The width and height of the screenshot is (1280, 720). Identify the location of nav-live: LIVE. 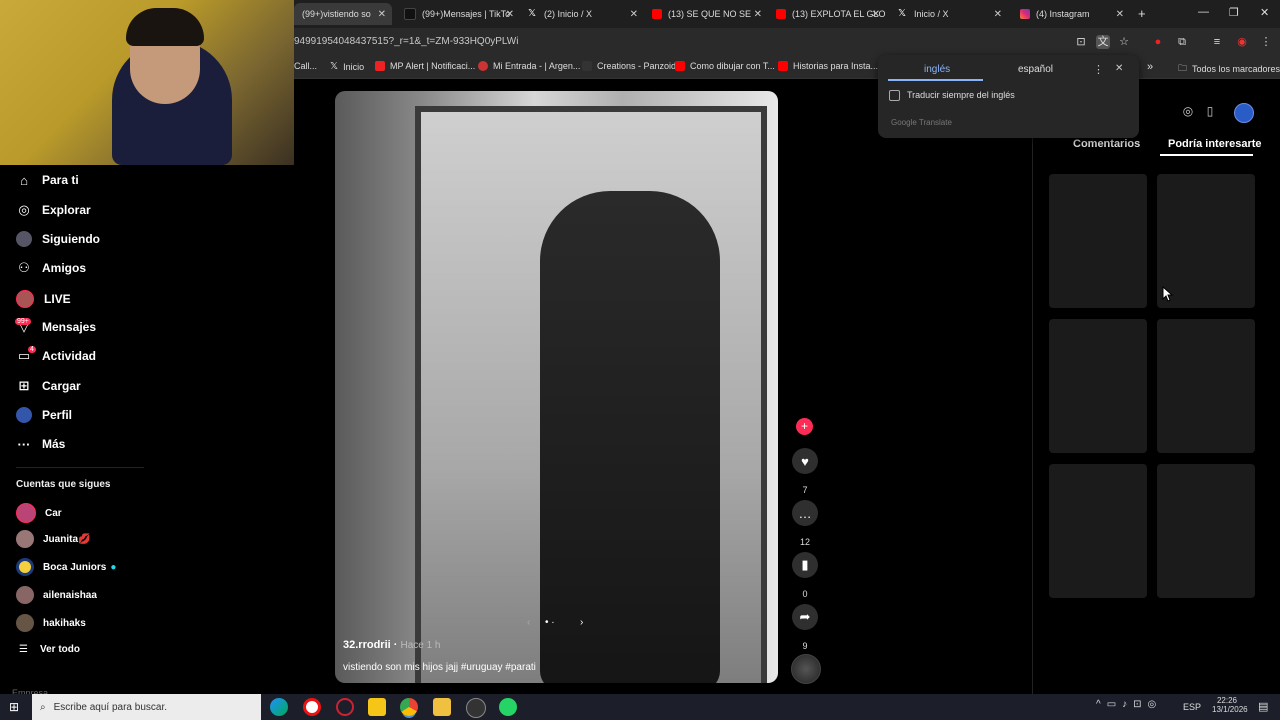
(43, 299).